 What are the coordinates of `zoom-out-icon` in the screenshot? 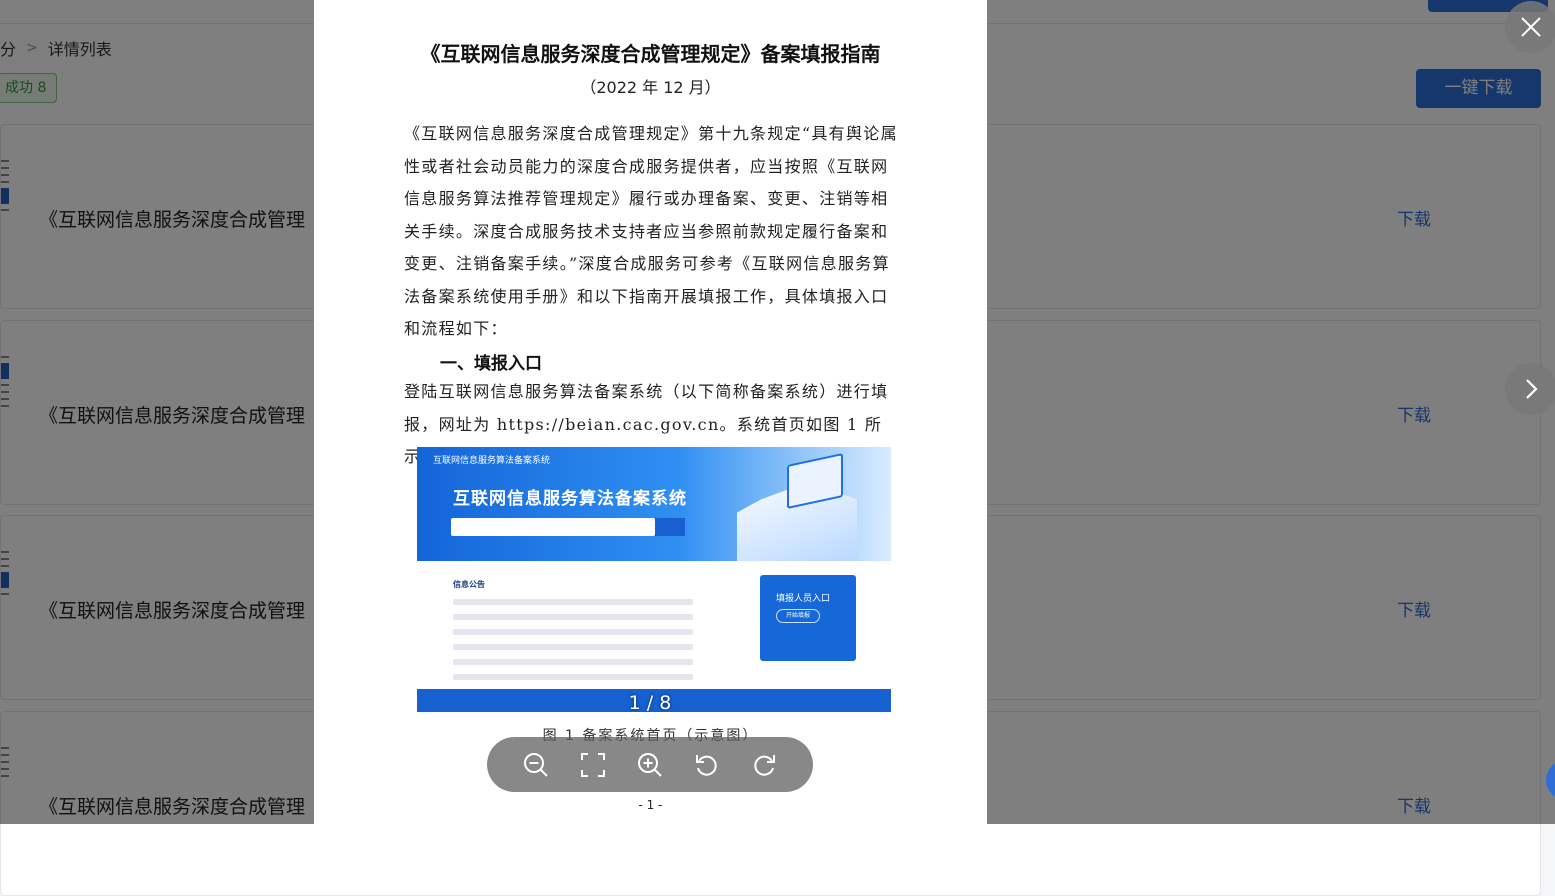 It's located at (535, 764).